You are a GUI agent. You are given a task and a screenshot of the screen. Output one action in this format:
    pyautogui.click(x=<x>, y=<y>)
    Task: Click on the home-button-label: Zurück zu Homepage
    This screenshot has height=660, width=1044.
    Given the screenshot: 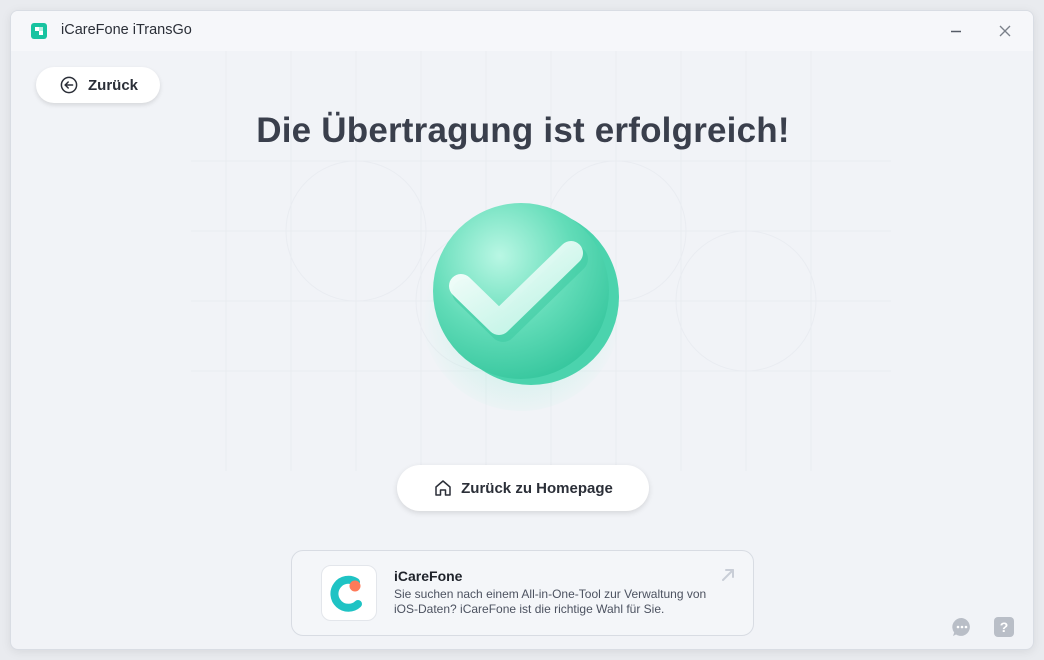 What is the action you would take?
    pyautogui.click(x=537, y=488)
    